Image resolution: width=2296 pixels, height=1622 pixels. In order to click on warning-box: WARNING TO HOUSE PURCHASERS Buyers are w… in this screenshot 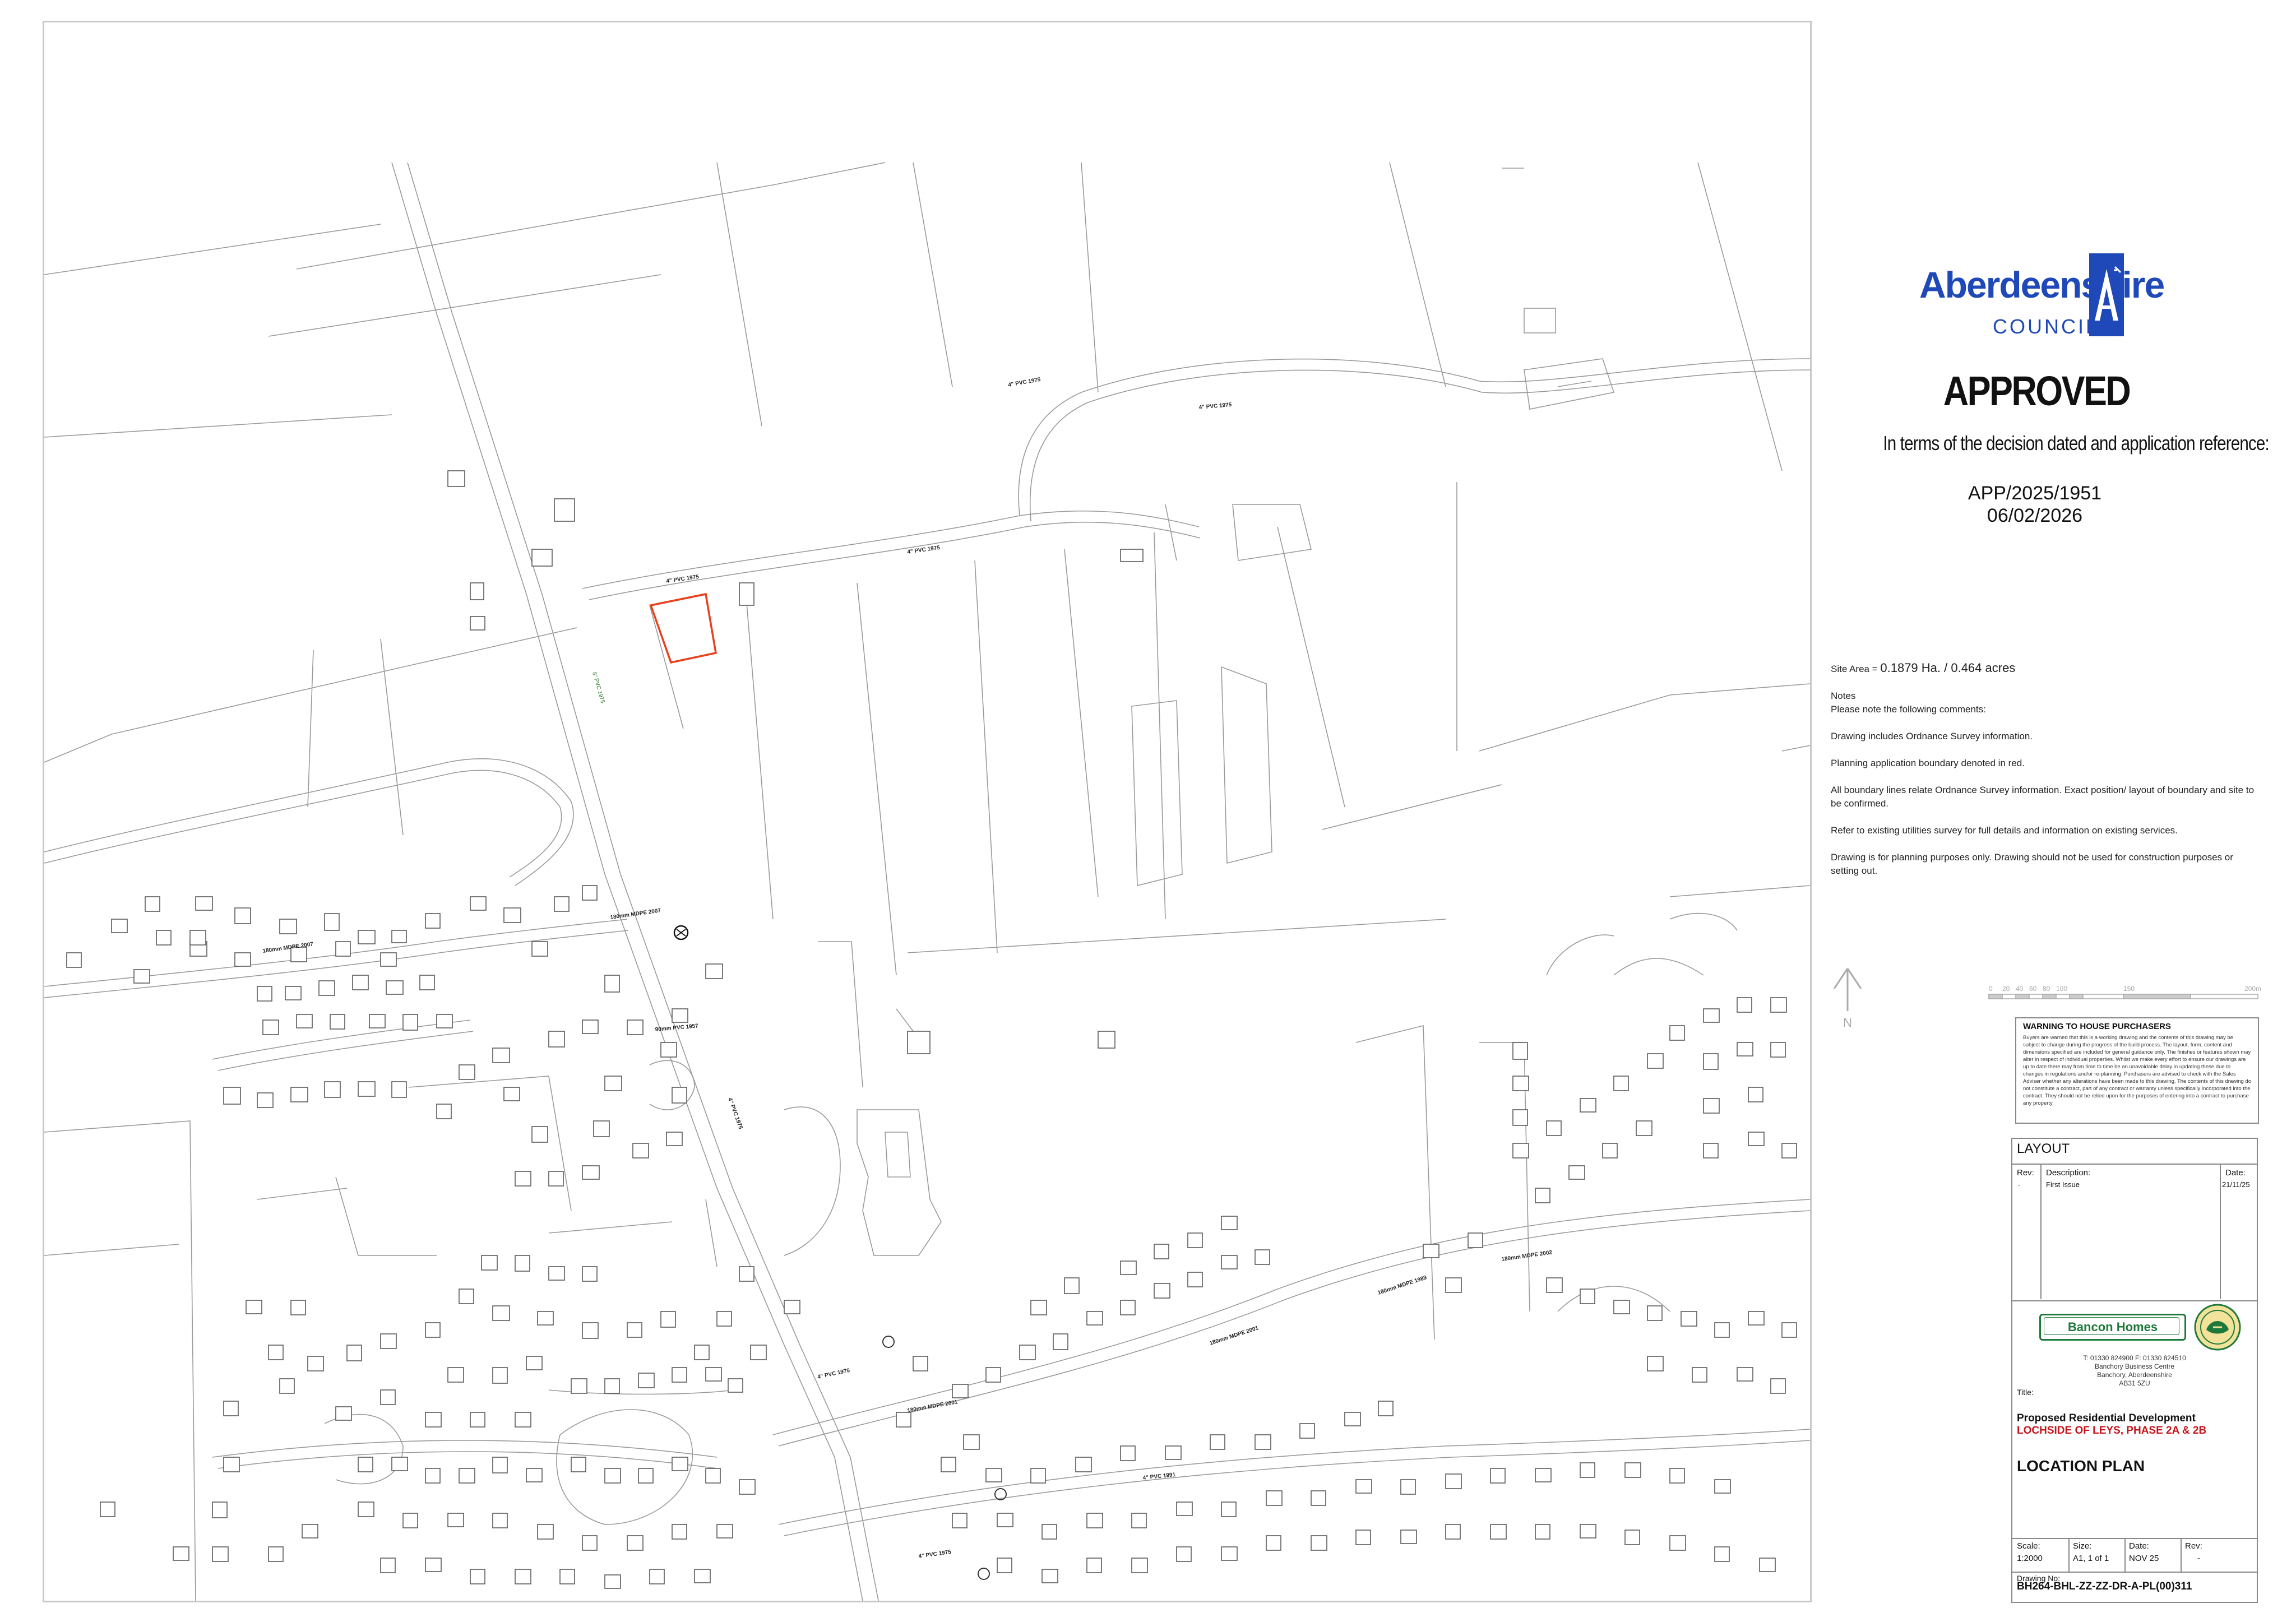, I will do `click(2137, 1070)`.